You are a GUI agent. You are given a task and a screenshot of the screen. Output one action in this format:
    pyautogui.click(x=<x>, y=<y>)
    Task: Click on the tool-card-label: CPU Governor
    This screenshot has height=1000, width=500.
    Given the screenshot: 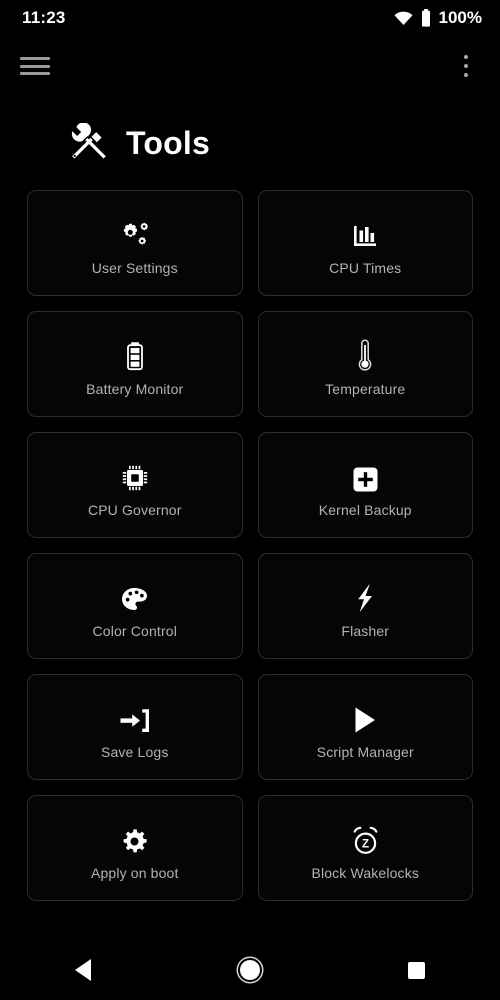 What is the action you would take?
    pyautogui.click(x=134, y=509)
    